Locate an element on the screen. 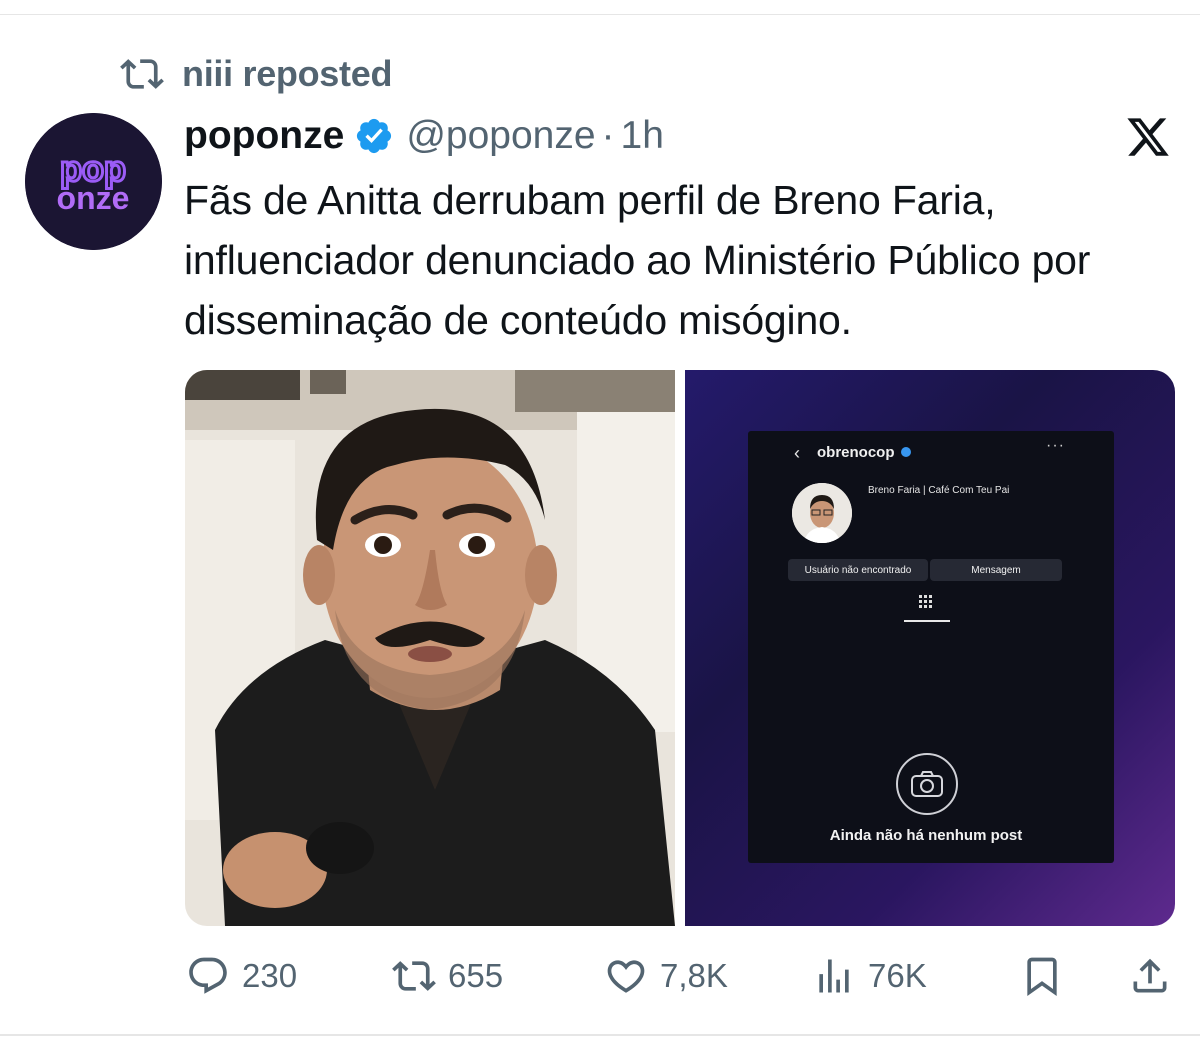 The image size is (1200, 1046). reply-count: 230 is located at coordinates (270, 975).